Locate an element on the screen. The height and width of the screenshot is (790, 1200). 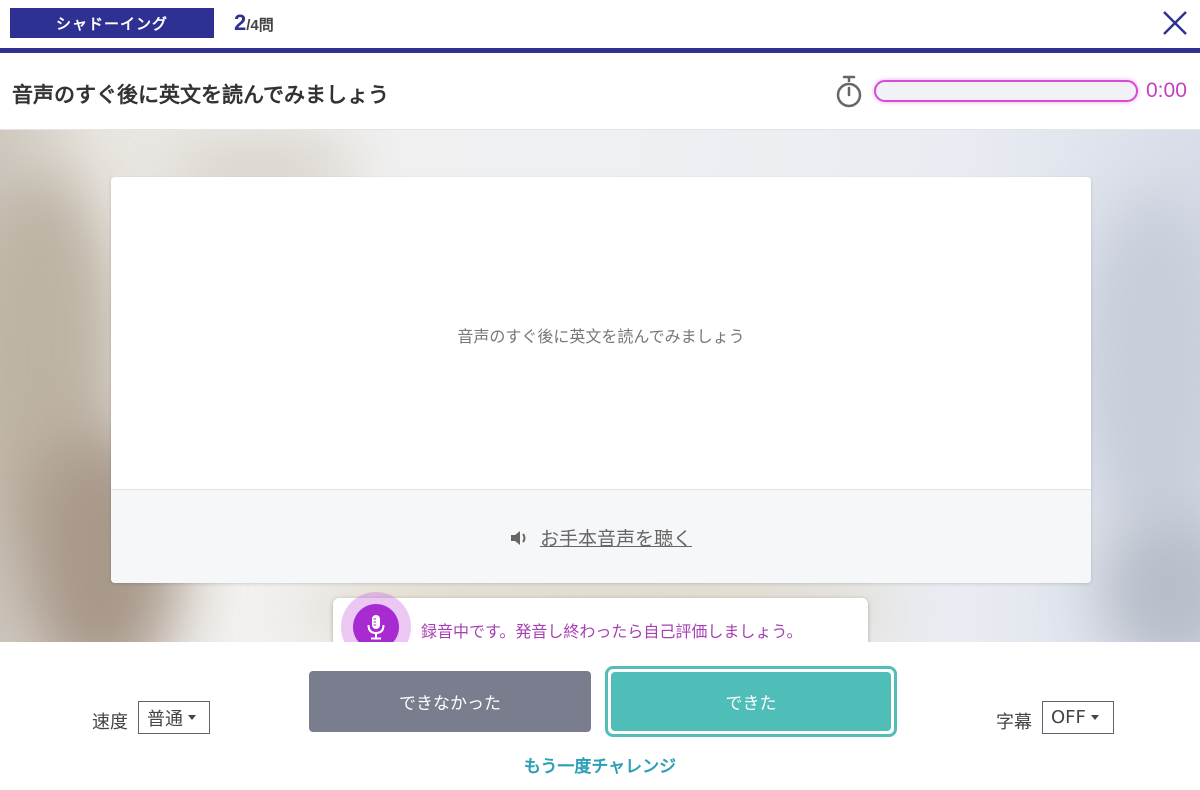
current-question: 2 is located at coordinates (240, 22).